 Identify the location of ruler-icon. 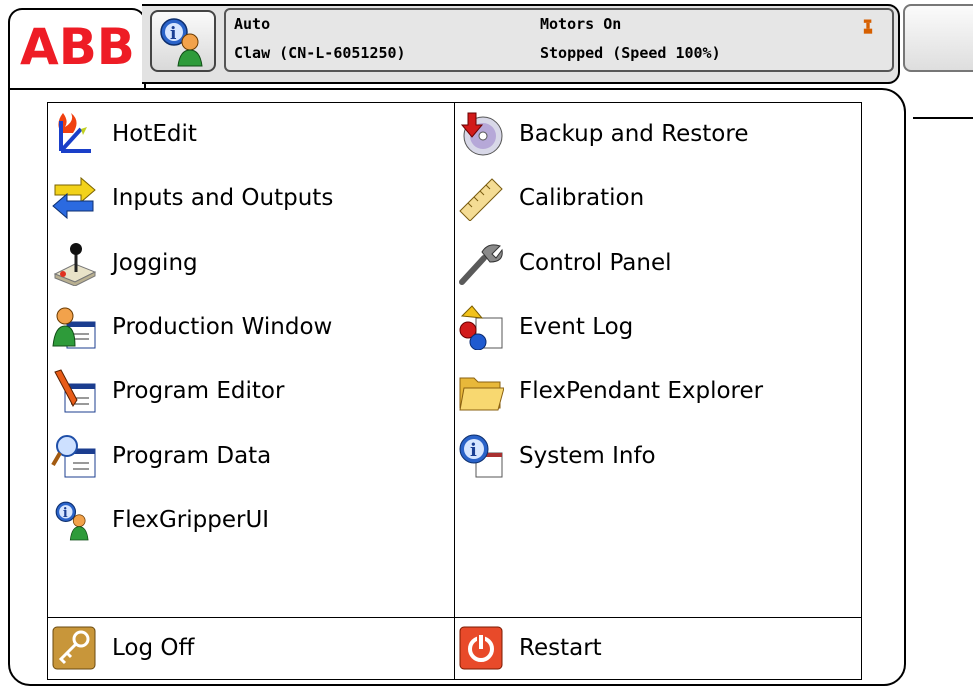
(481, 198).